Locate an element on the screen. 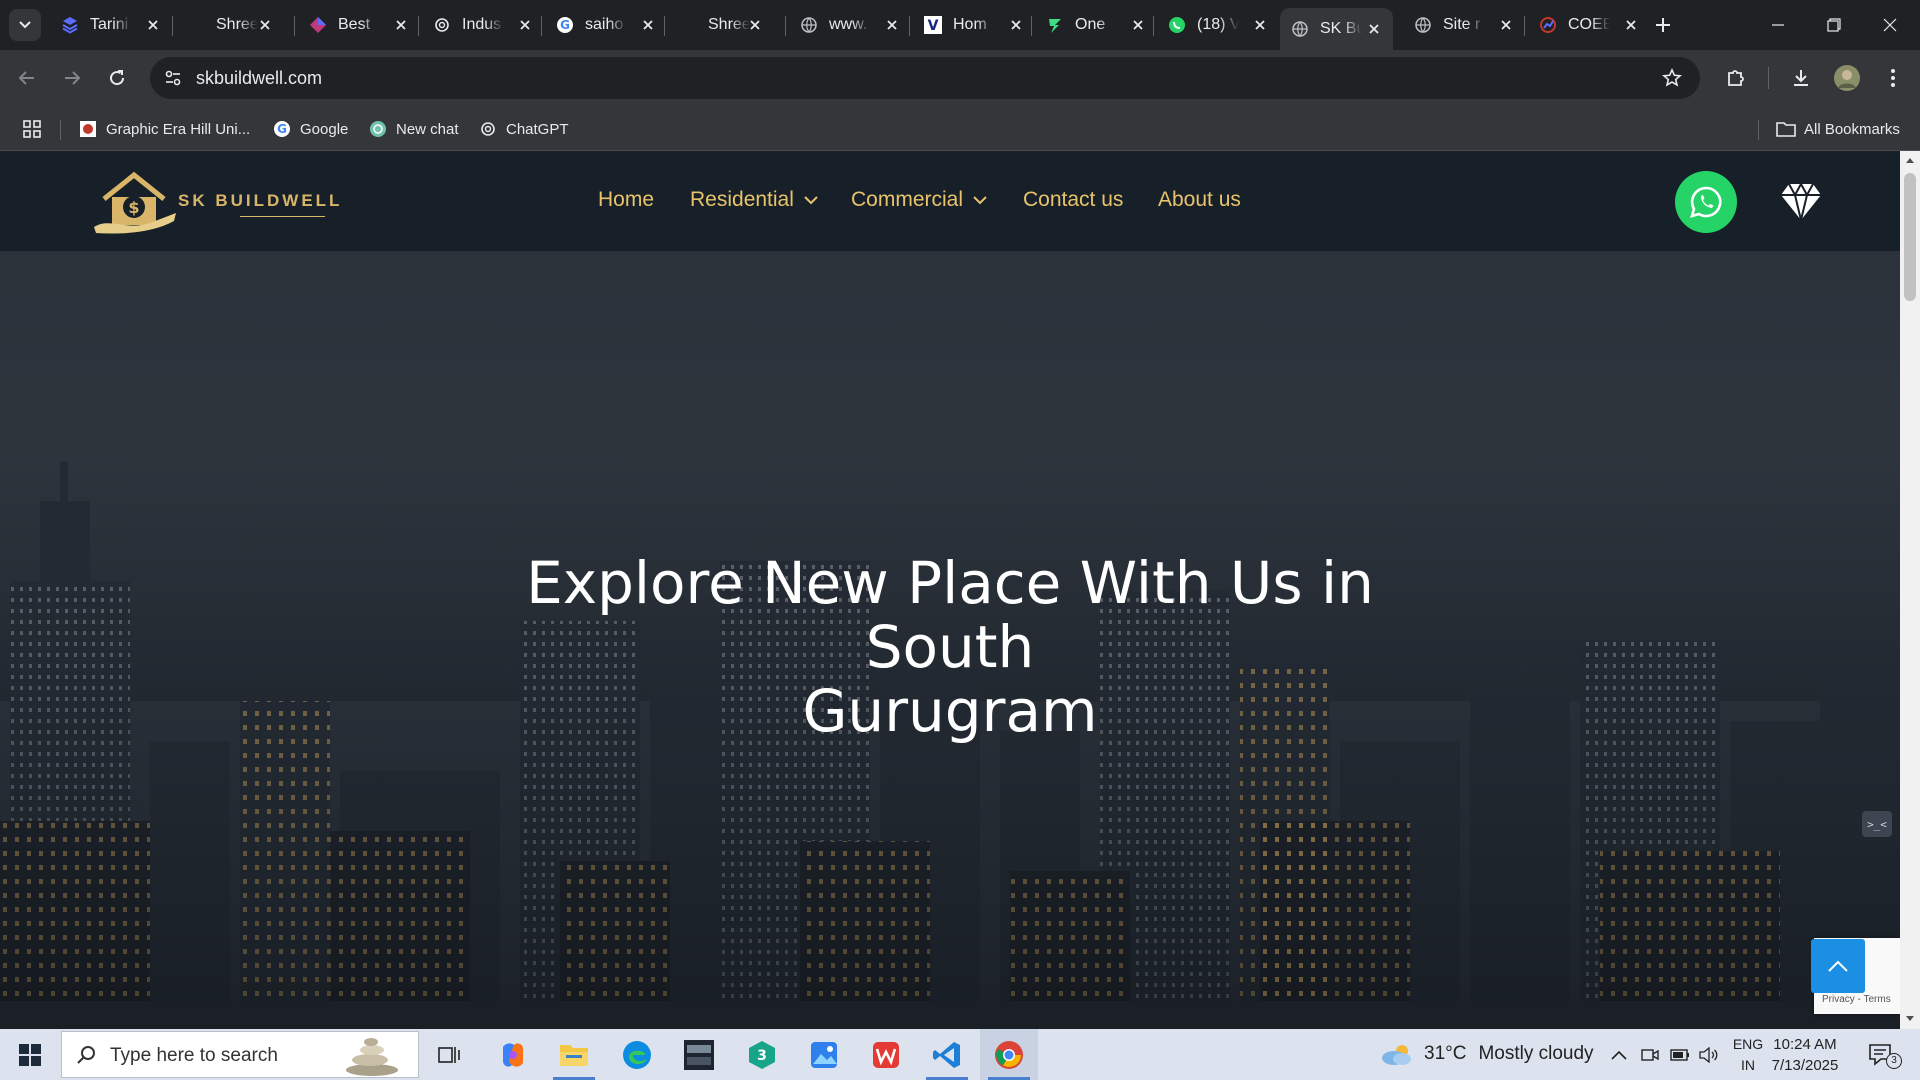 Image resolution: width=1920 pixels, height=1080 pixels. restore-button is located at coordinates (1834, 25).